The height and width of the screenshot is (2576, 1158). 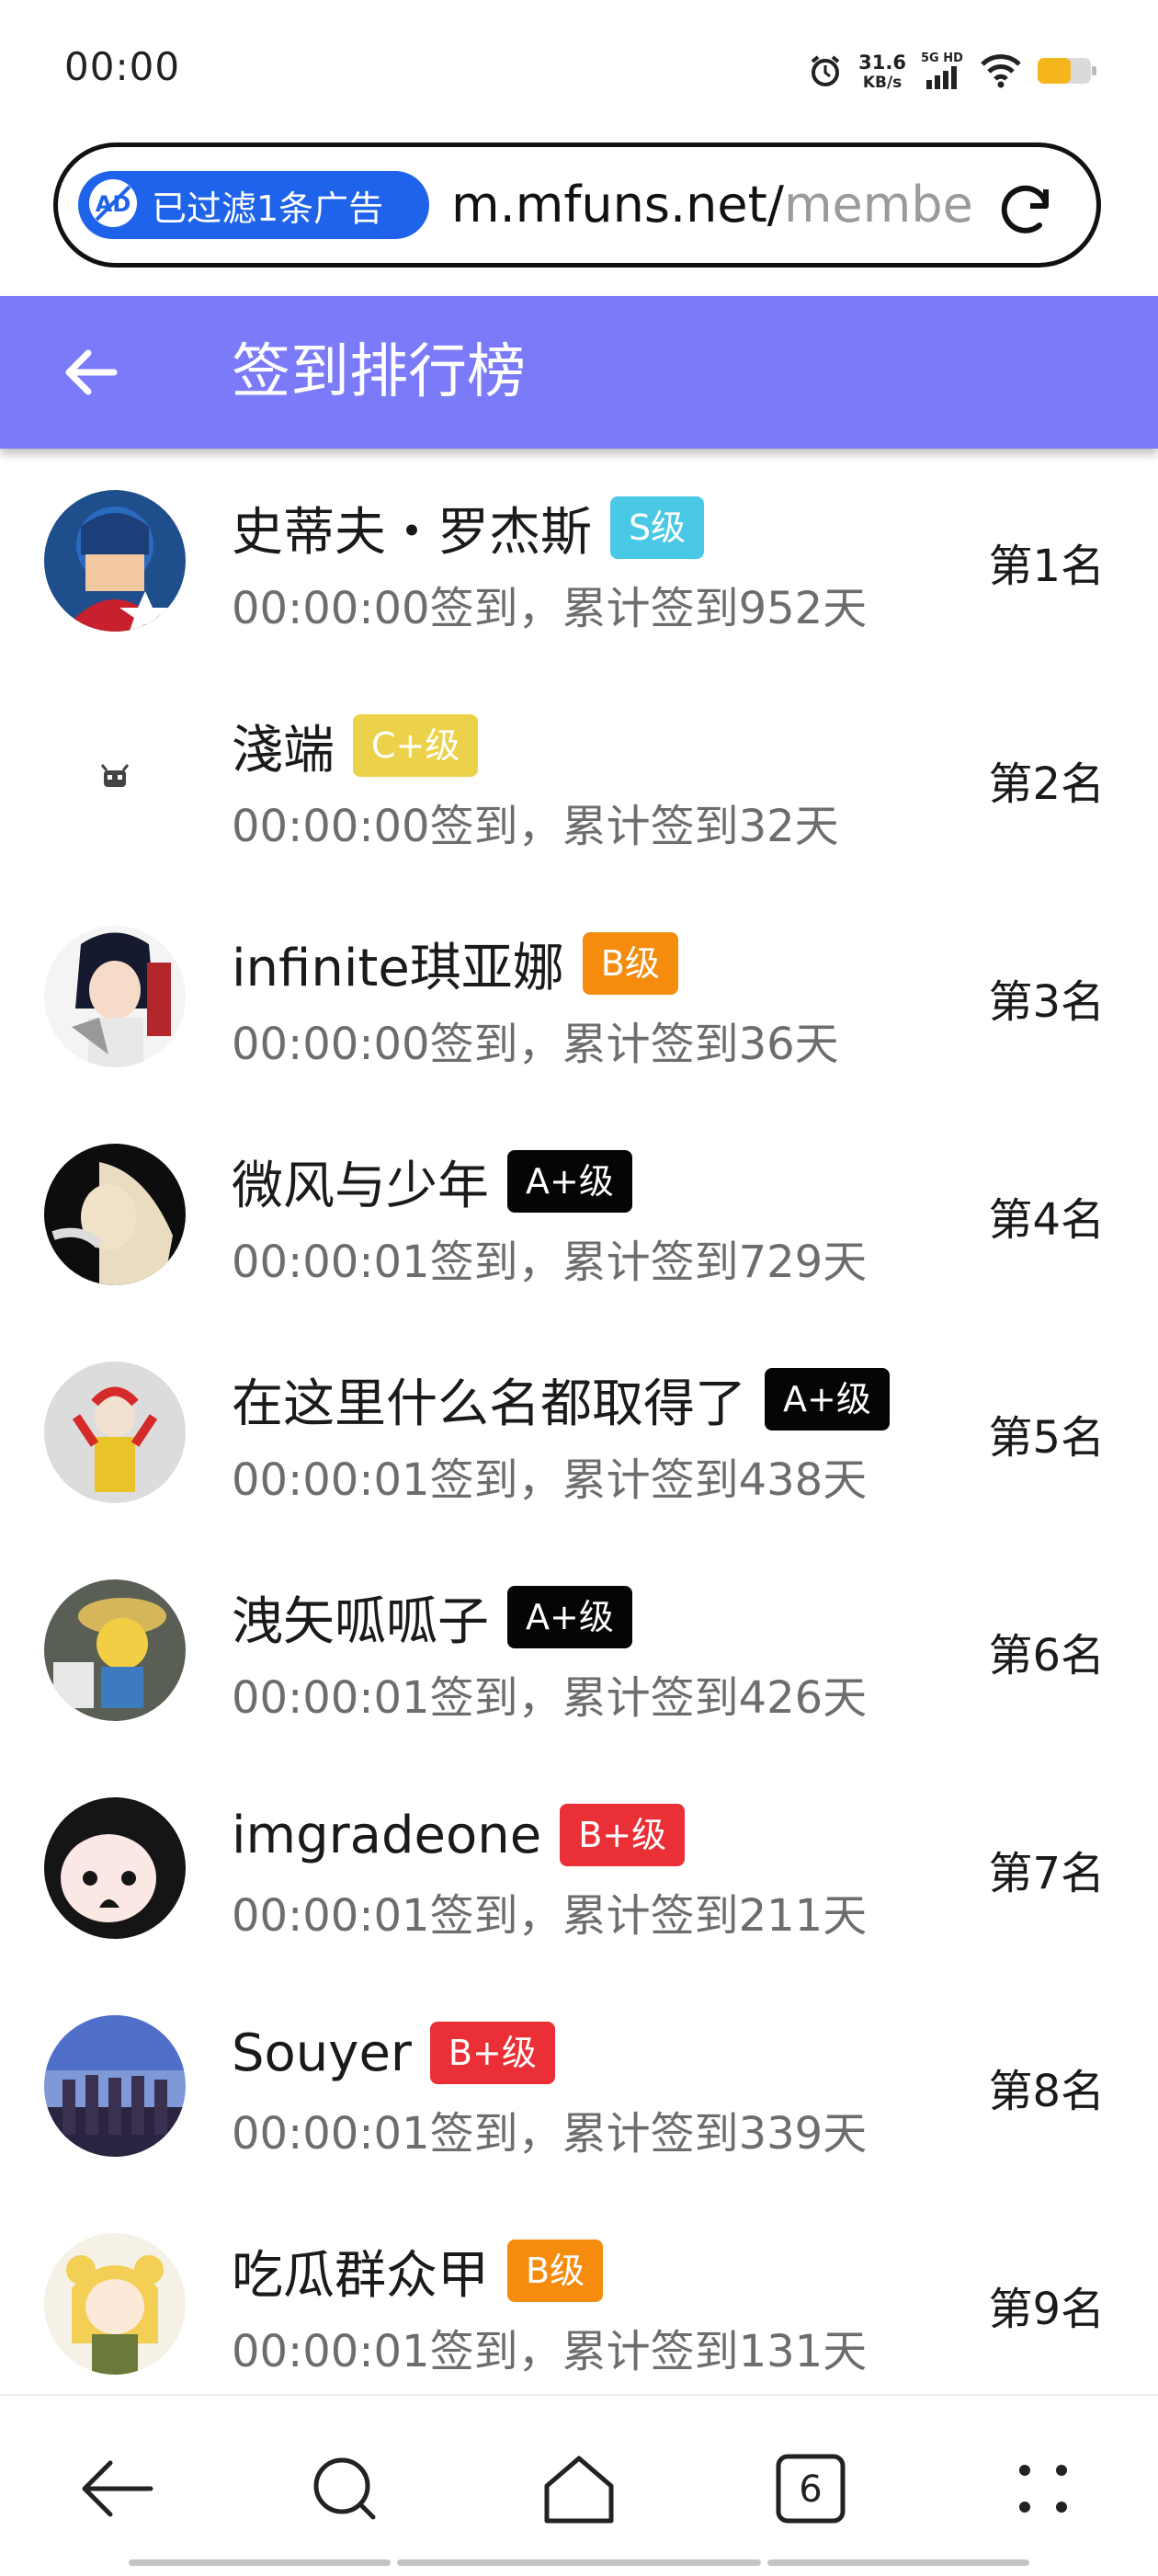 I want to click on checkin-info: 00:00:00签到，累计签到32天, so click(x=535, y=826).